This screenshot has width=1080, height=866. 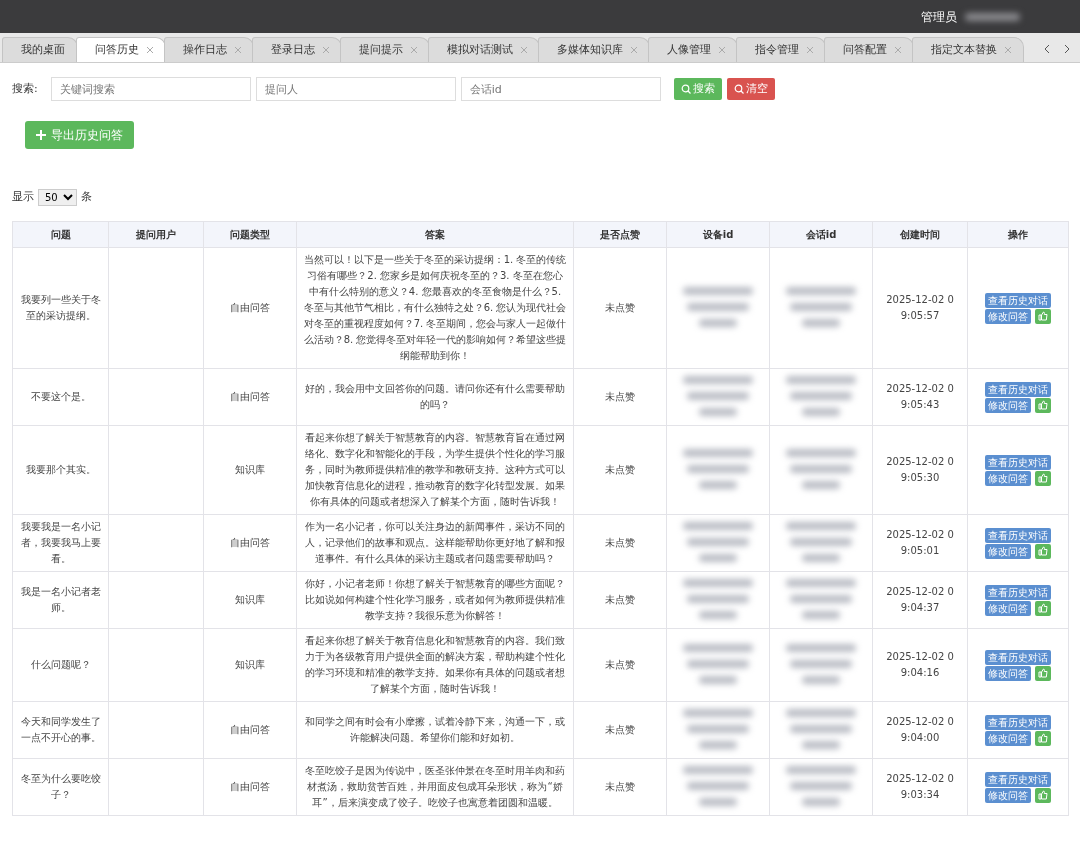 What do you see at coordinates (60, 234) in the screenshot?
I see `column-header: 问题` at bounding box center [60, 234].